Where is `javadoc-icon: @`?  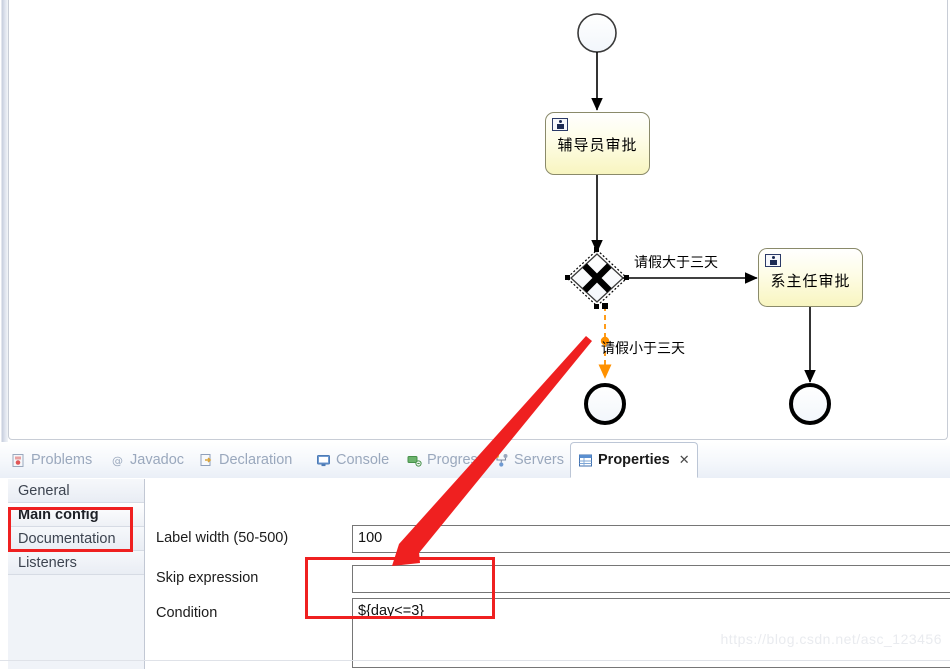
javadoc-icon: @ is located at coordinates (117, 460).